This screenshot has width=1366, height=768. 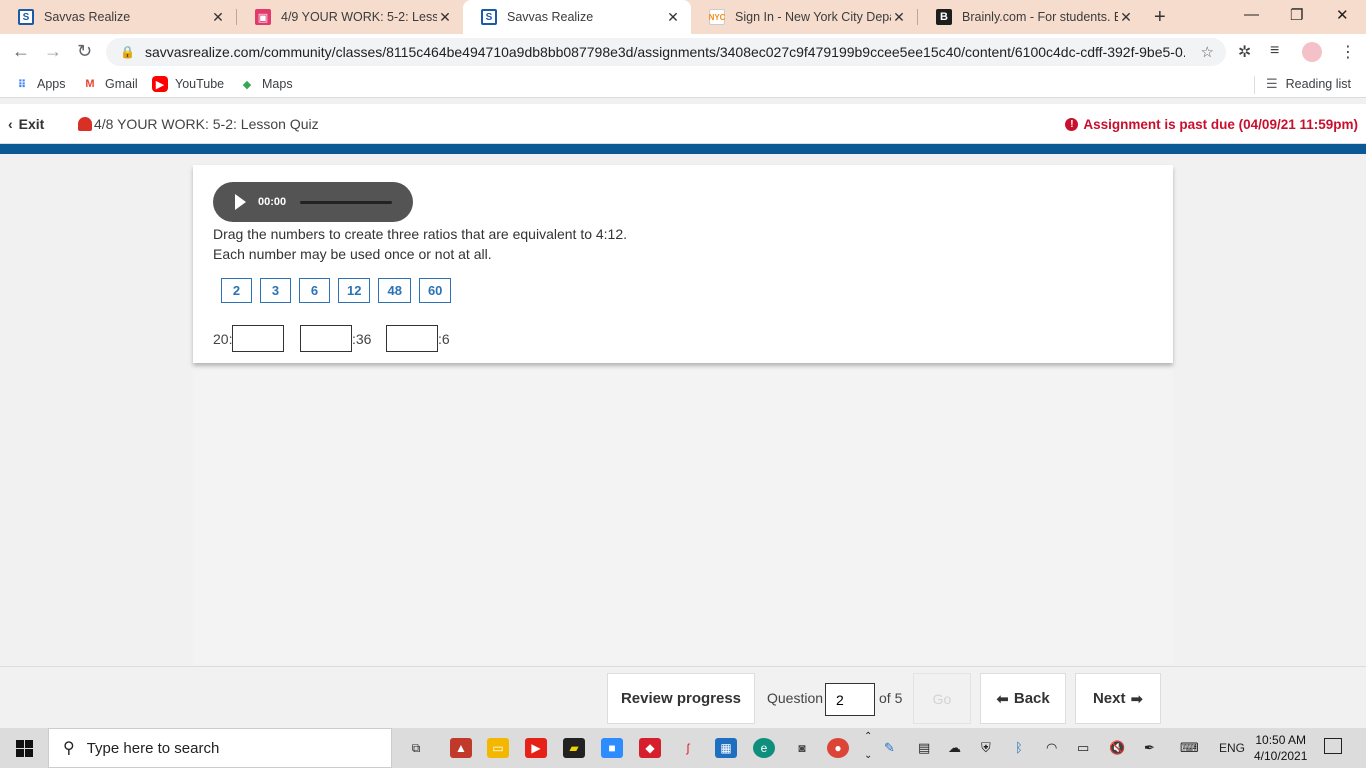 I want to click on camera-icon: ◙, so click(x=802, y=748).